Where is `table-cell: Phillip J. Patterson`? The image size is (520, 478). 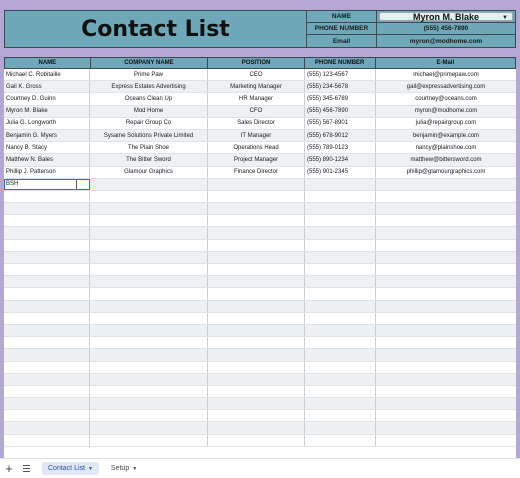 table-cell: Phillip J. Patterson is located at coordinates (47, 172).